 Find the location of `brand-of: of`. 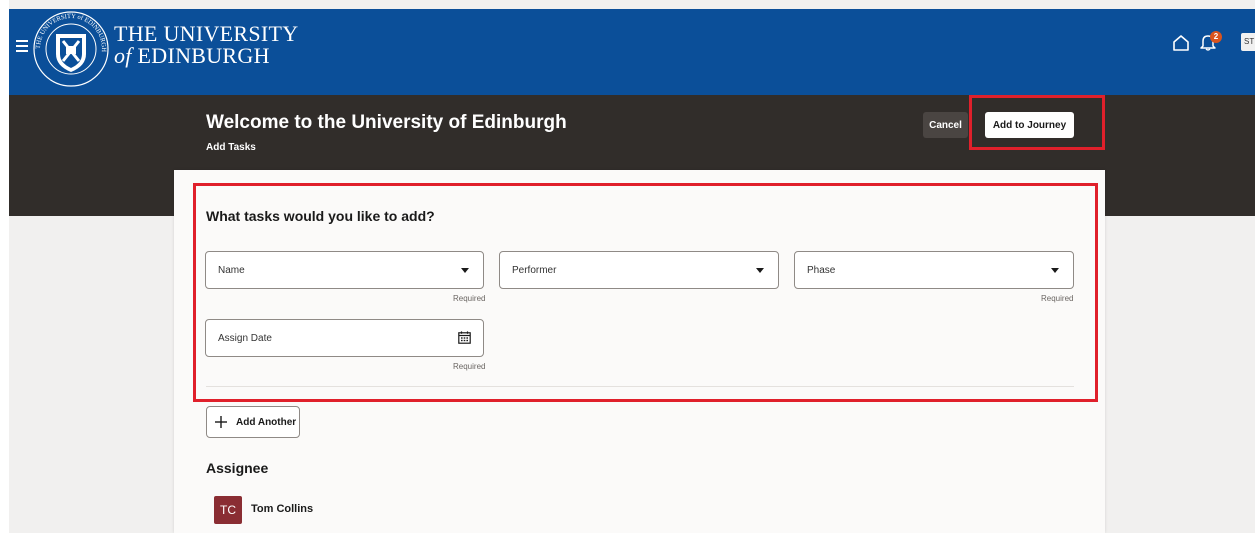

brand-of: of is located at coordinates (123, 55).